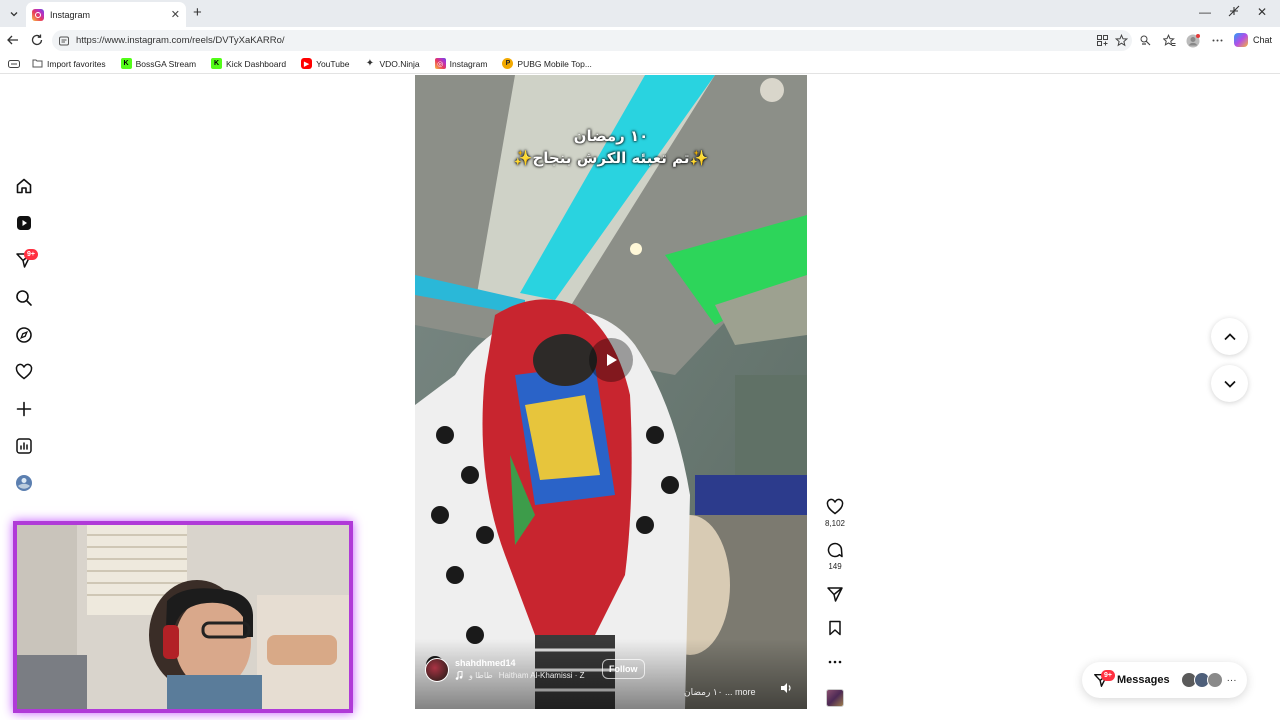 The width and height of the screenshot is (1280, 720). Describe the element at coordinates (333, 63) in the screenshot. I see `bookmark-label: YouTube` at that location.